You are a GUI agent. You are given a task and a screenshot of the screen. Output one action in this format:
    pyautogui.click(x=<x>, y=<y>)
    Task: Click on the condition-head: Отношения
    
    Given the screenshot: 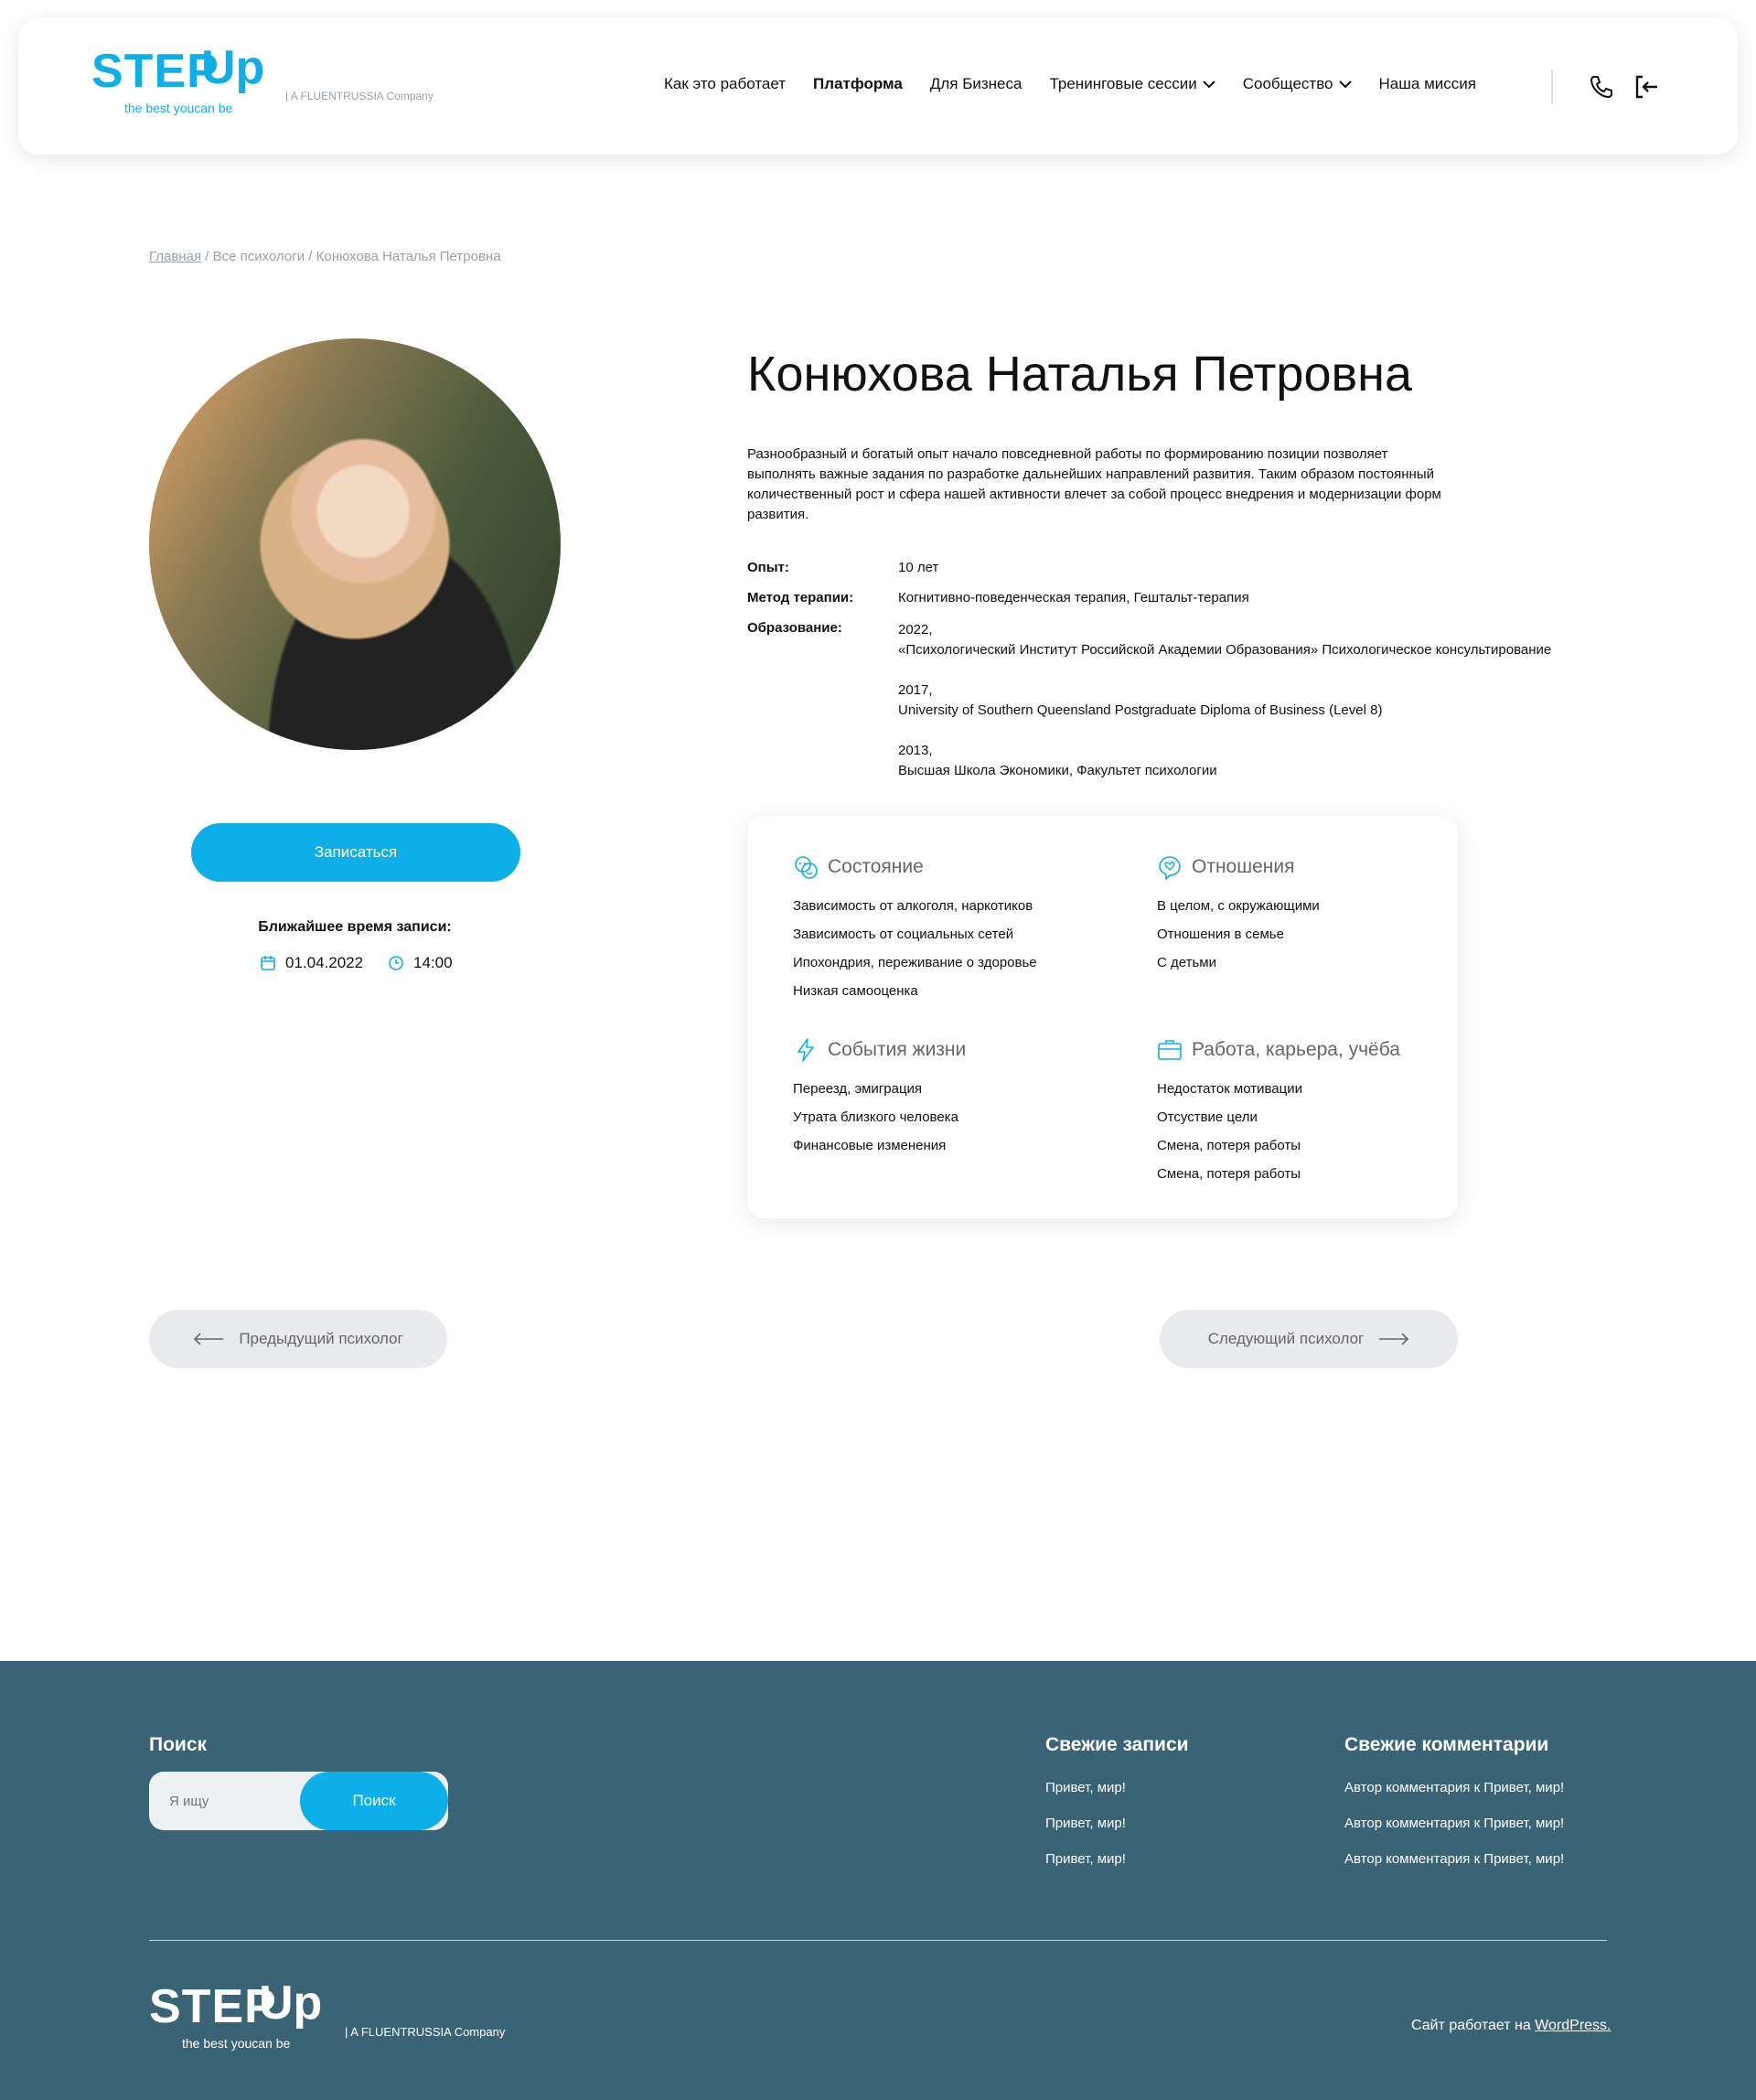 What is the action you would take?
    pyautogui.click(x=1238, y=867)
    